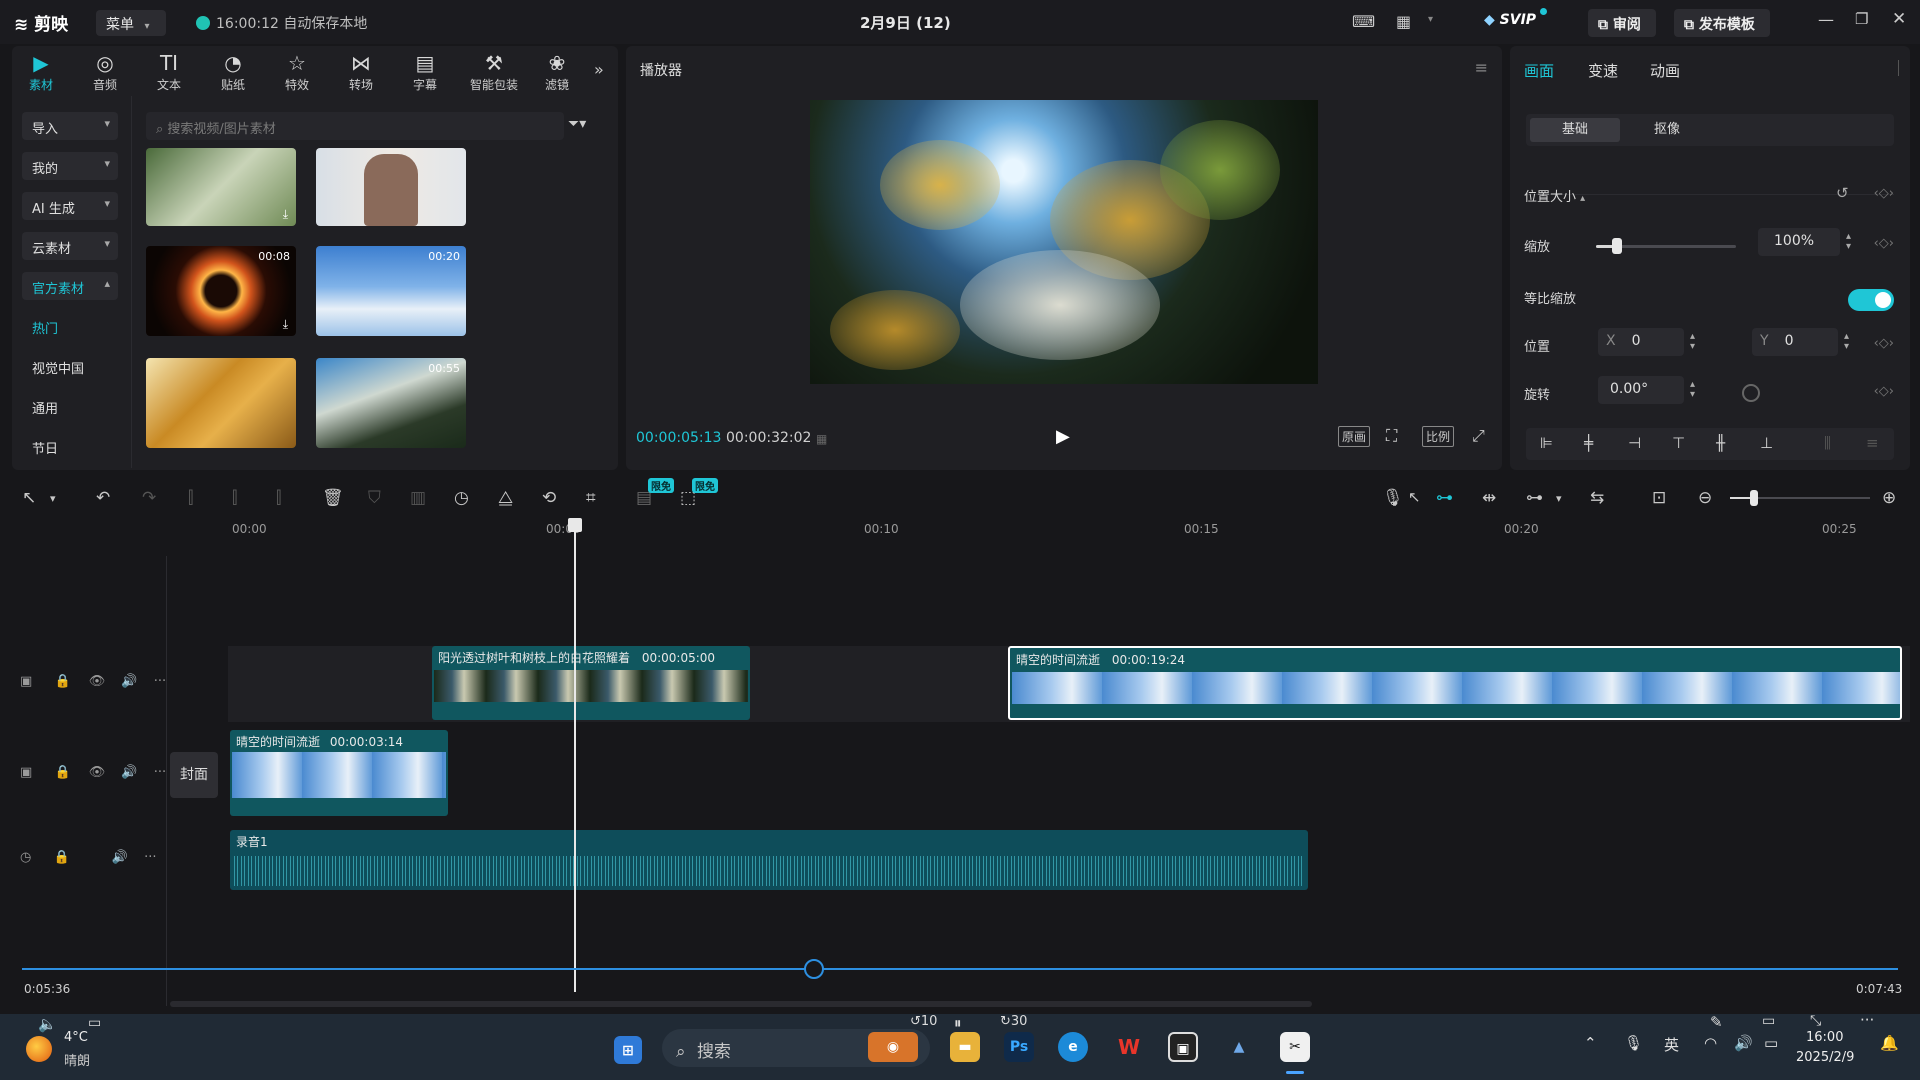  What do you see at coordinates (1403, 21) in the screenshot?
I see `layout-icon: ▦` at bounding box center [1403, 21].